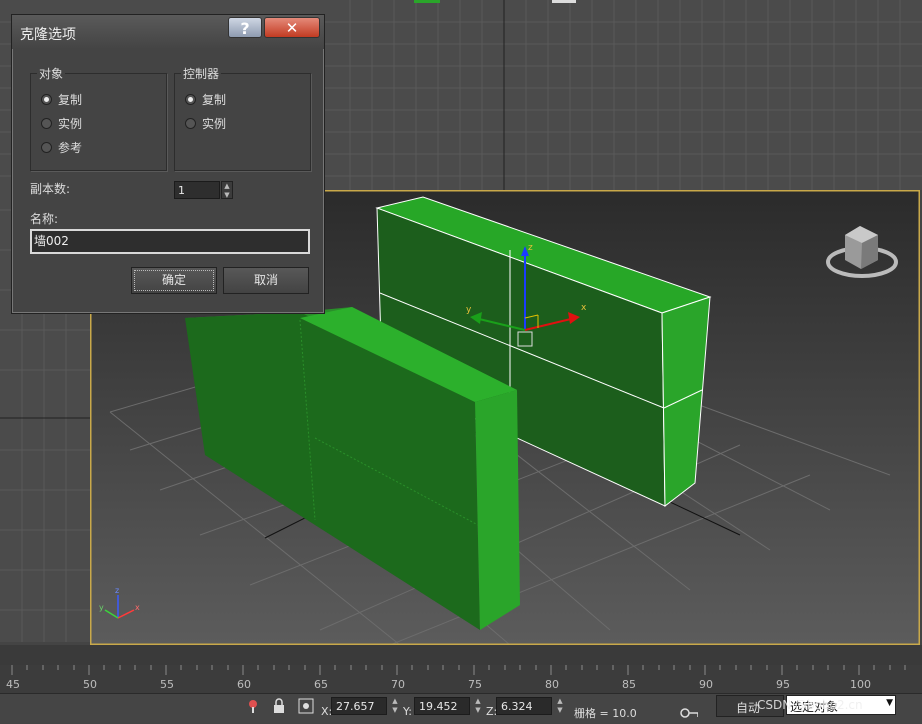 The width and height of the screenshot is (922, 724). I want to click on object-instance-label: 实例, so click(70, 124).